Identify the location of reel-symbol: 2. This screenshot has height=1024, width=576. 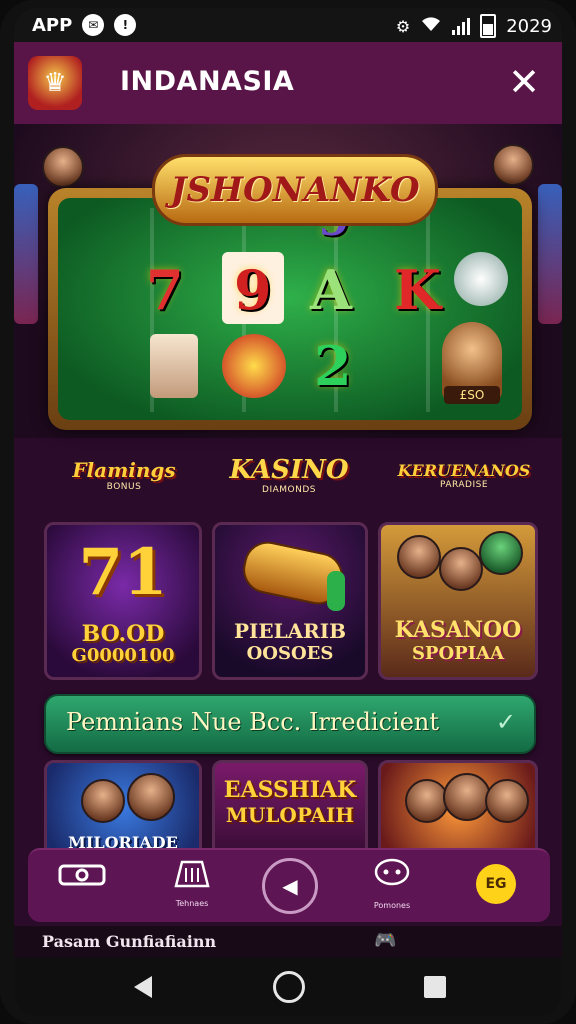
(333, 366).